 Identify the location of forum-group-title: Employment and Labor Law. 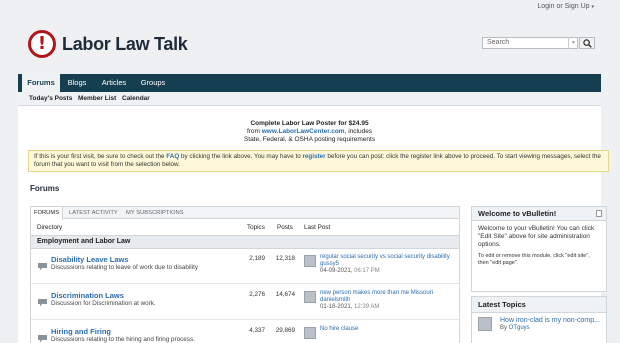
(84, 241).